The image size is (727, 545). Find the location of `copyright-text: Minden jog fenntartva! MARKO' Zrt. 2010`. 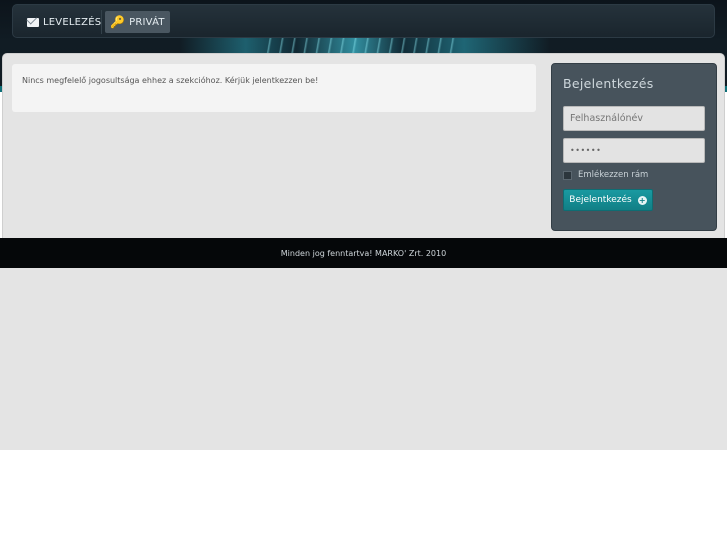

copyright-text: Minden jog fenntartva! MARKO' Zrt. 2010 is located at coordinates (363, 253).